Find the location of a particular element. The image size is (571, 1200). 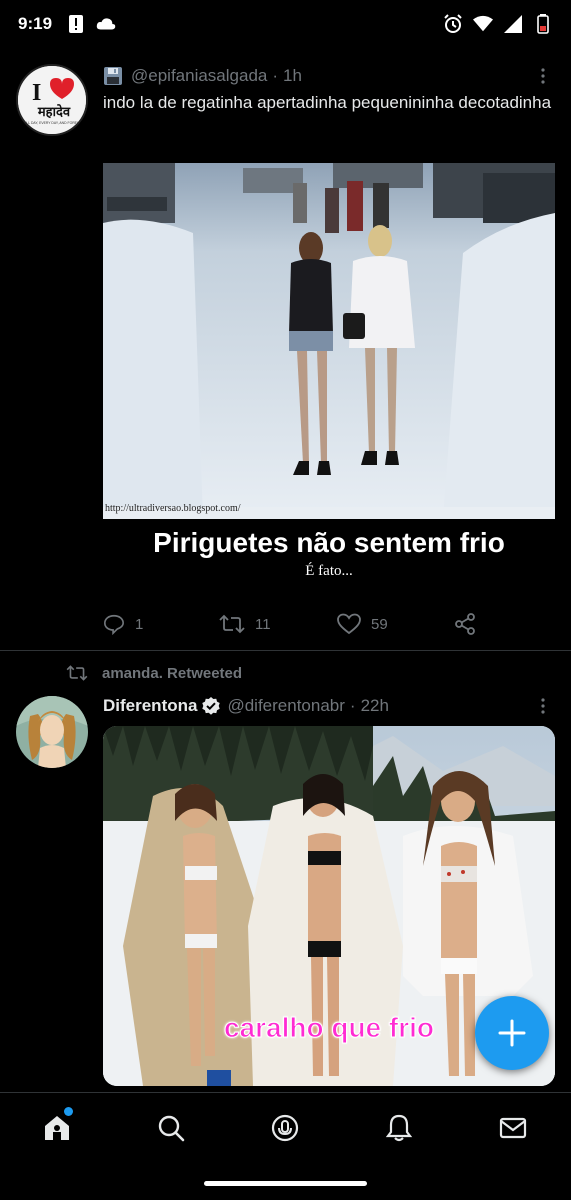

nav-search is located at coordinates (171, 1128).